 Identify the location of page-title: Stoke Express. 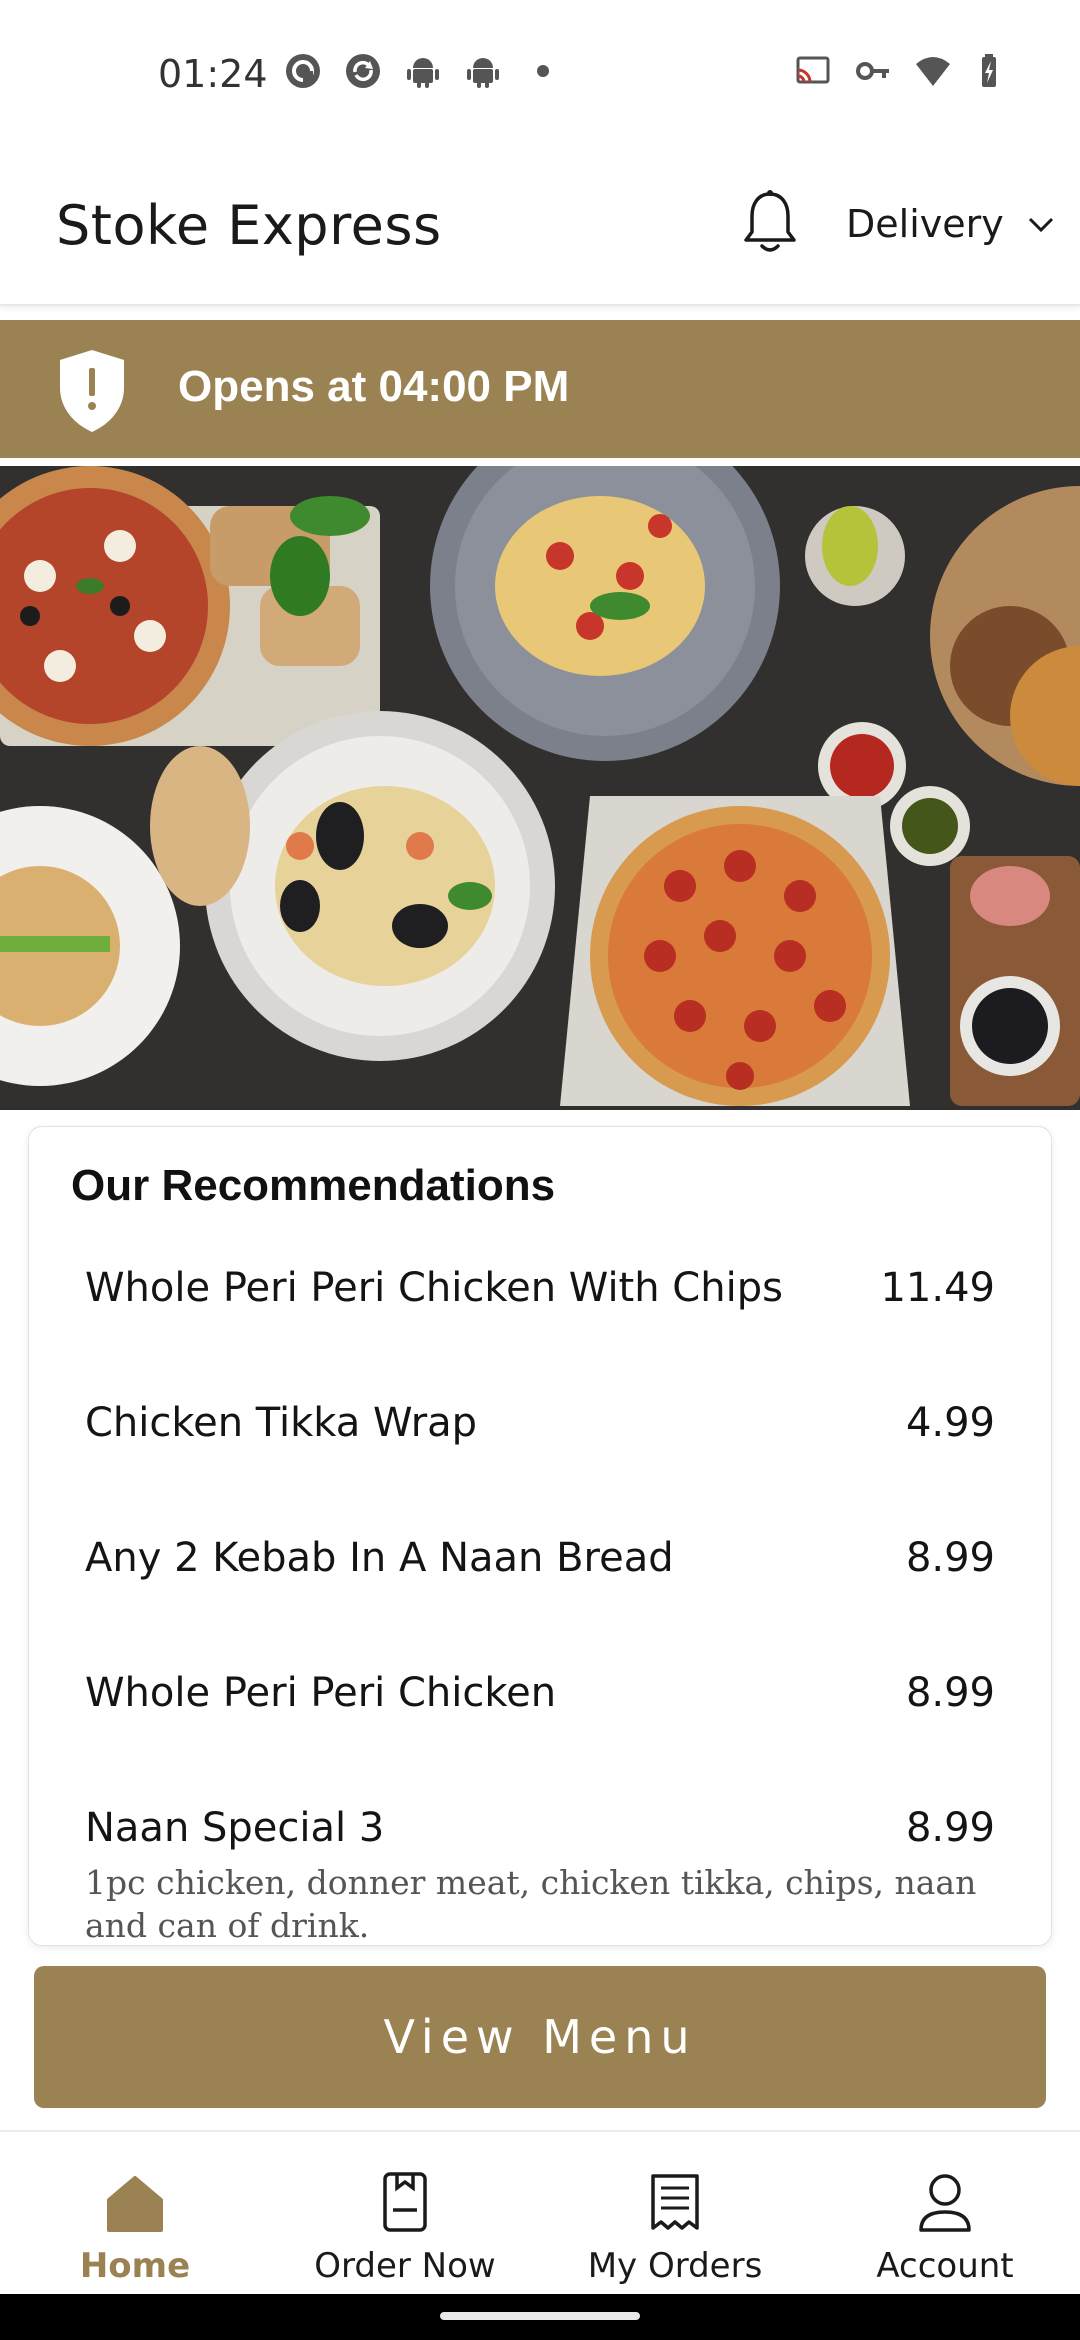
(249, 225).